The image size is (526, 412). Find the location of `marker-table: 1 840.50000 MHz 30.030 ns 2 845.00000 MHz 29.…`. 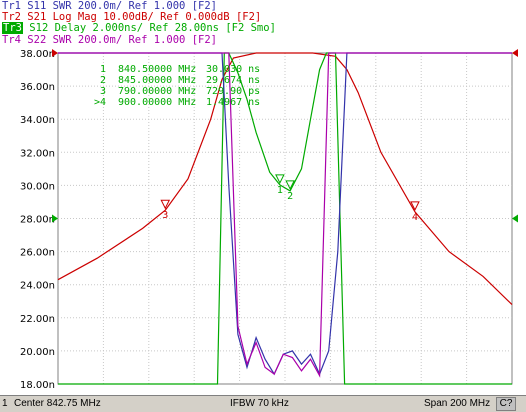

marker-table: 1 840.50000 MHz 30.030 ns 2 845.00000 MHz 29.… is located at coordinates (177, 86).